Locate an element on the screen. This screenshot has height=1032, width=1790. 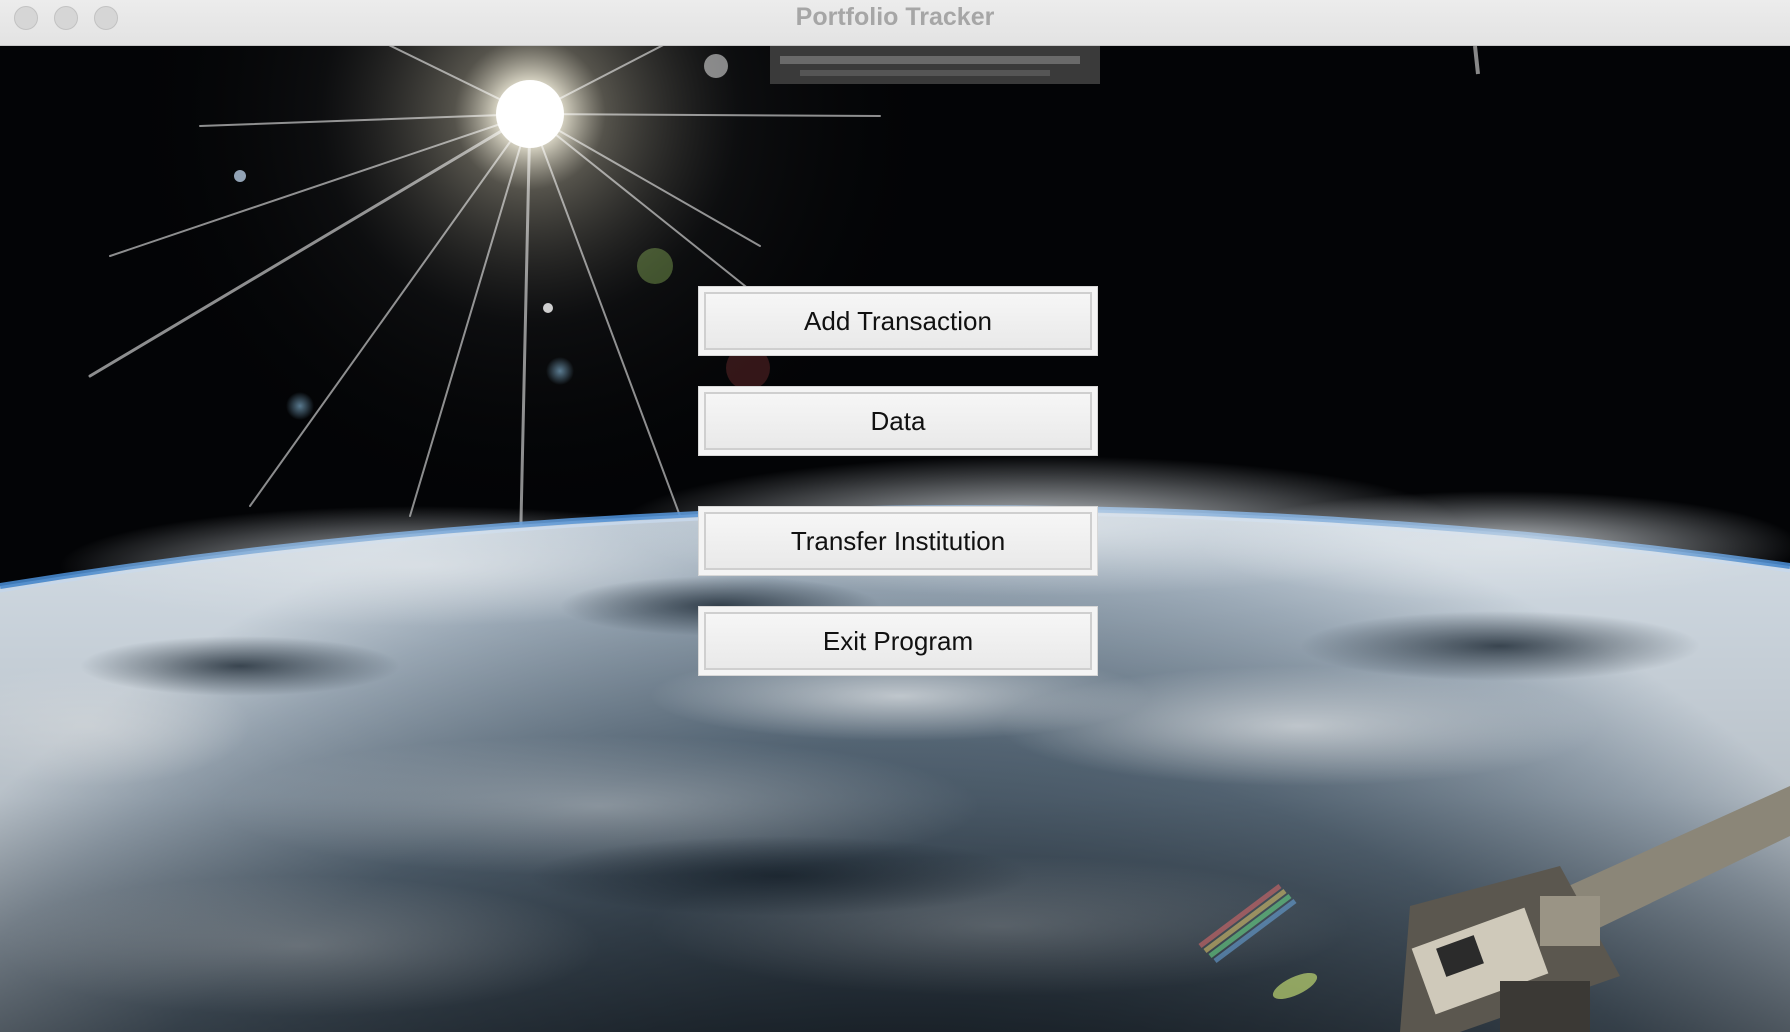
window-title: Portfolio Tracker is located at coordinates (895, 17).